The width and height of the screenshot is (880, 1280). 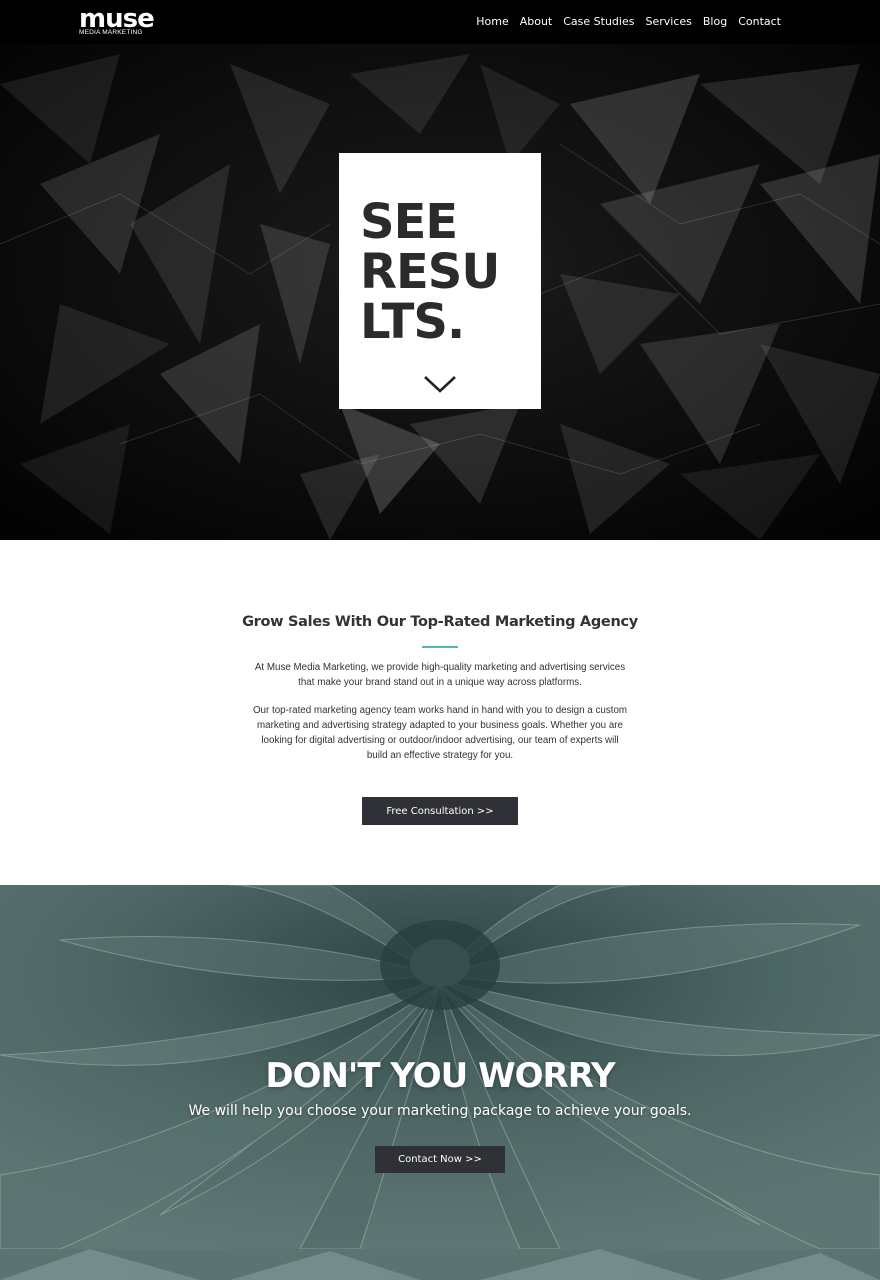 What do you see at coordinates (440, 1159) in the screenshot?
I see `contact-now-button: Contact Now >>` at bounding box center [440, 1159].